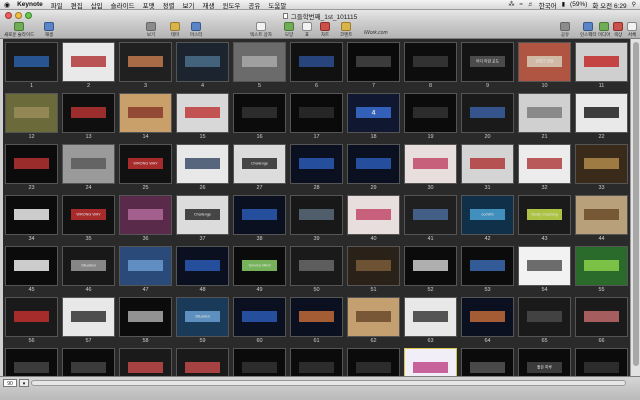  I want to click on slide-thumbnail: 23, so click(31, 167).